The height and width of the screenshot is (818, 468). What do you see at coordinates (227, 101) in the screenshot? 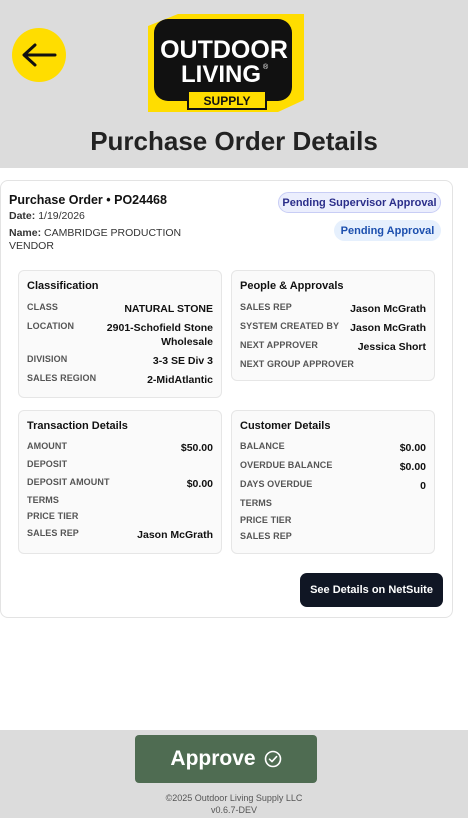
I see `logo-line3: SUPPLY` at bounding box center [227, 101].